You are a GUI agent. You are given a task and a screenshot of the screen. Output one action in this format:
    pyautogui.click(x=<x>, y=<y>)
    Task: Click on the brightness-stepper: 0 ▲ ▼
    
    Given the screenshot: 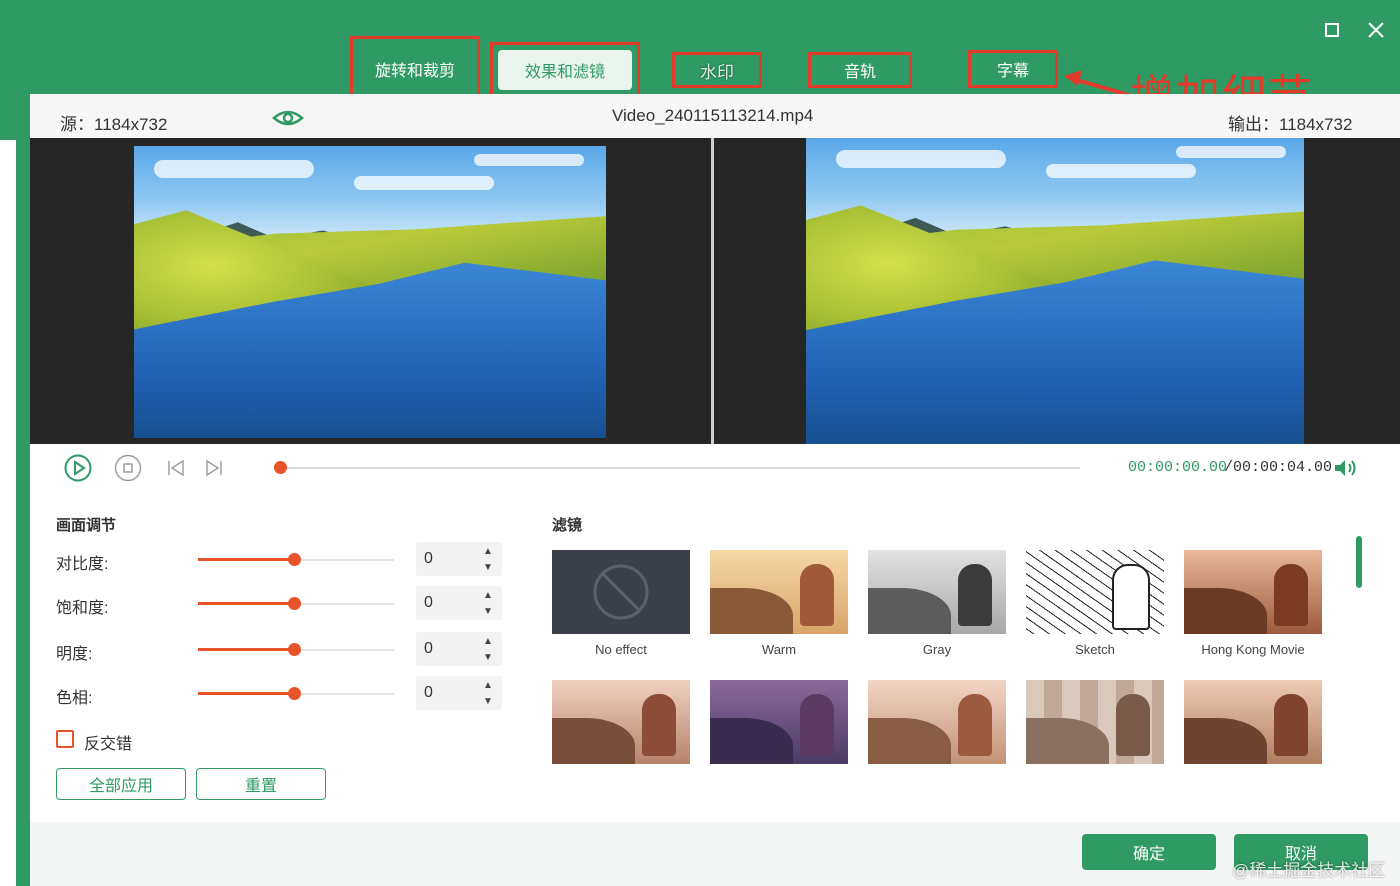 What is the action you would take?
    pyautogui.click(x=459, y=649)
    